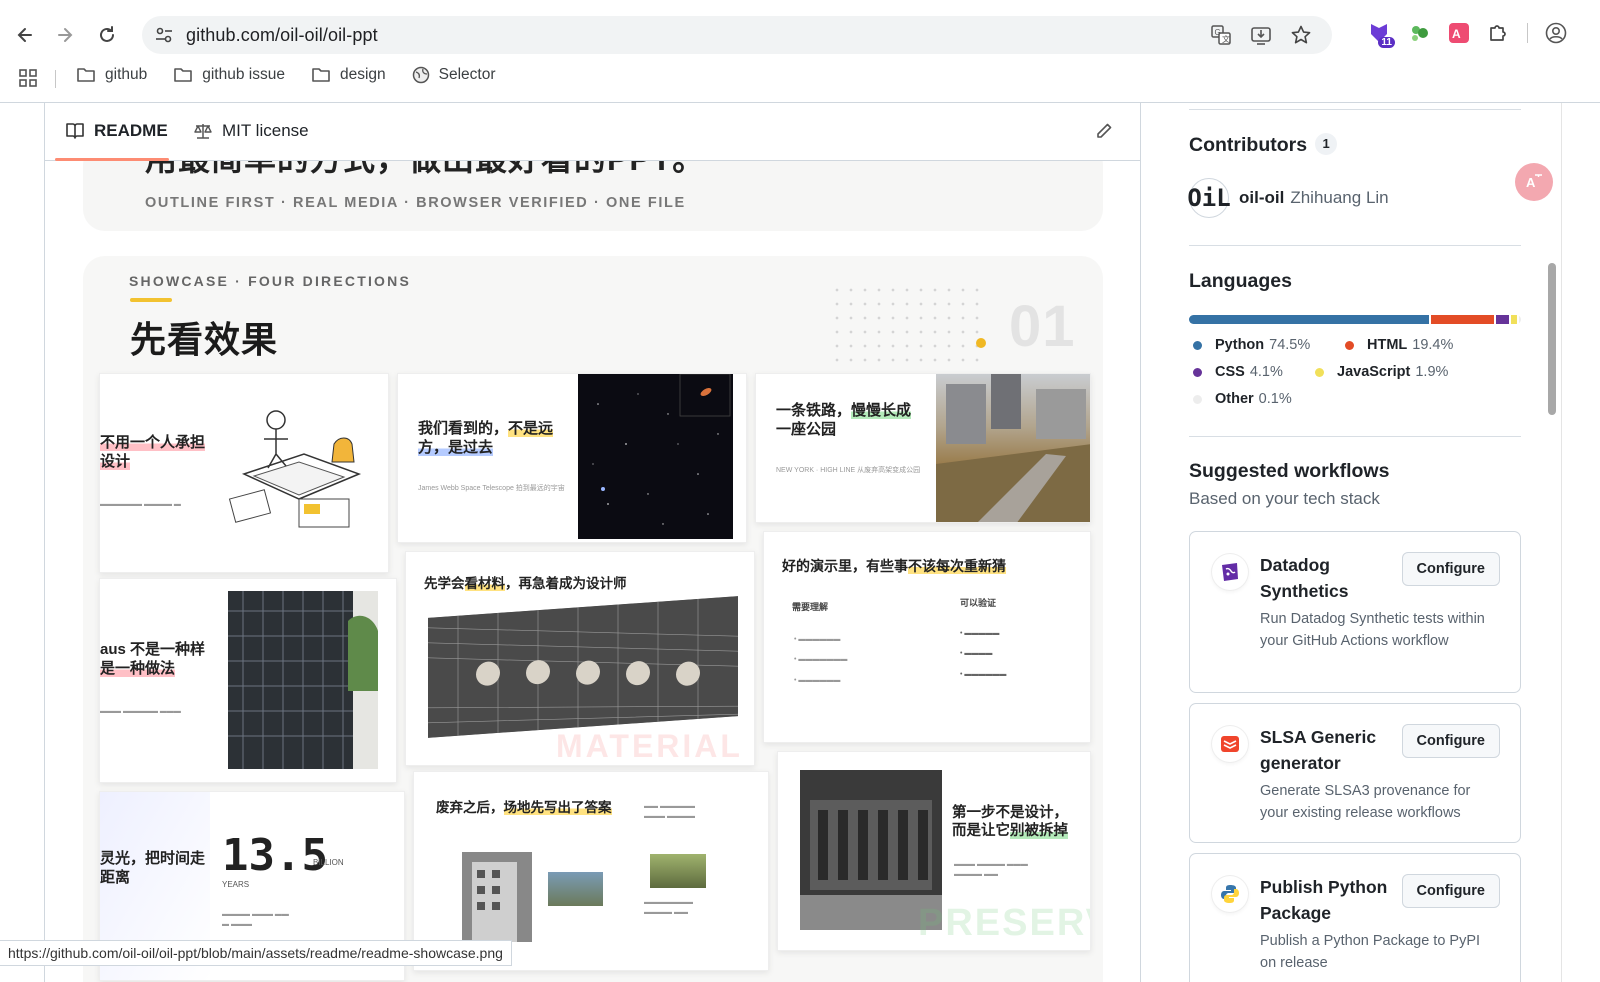  I want to click on language-item-css: CSS 4.1%, so click(1238, 372).